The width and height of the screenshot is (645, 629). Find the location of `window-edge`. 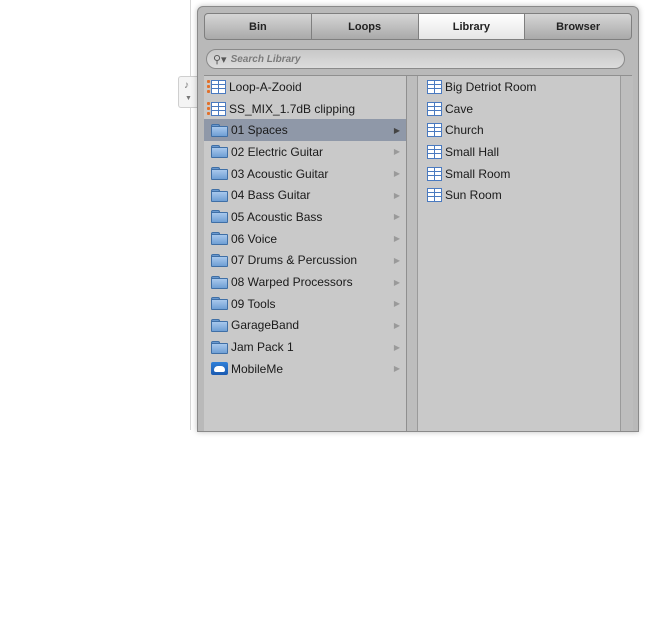

window-edge is located at coordinates (190, 215).